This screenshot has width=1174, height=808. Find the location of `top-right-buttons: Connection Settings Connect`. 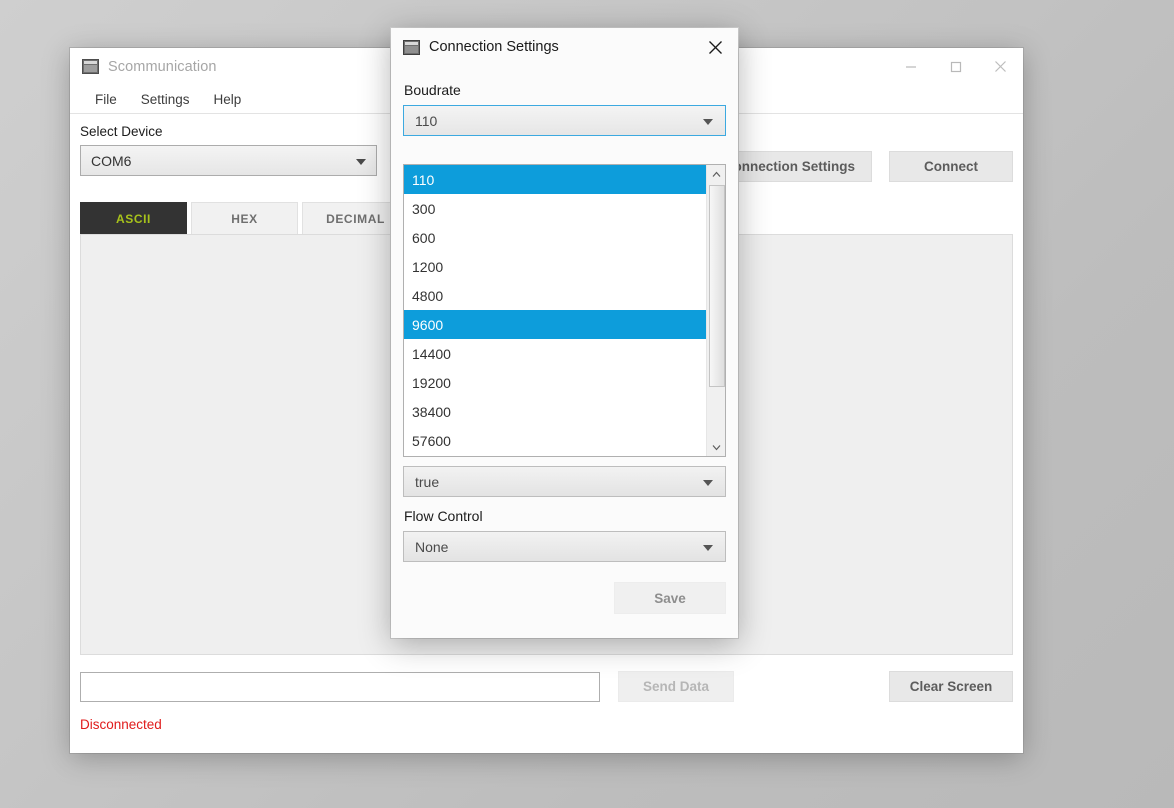

top-right-buttons: Connection Settings Connect is located at coordinates (859, 166).